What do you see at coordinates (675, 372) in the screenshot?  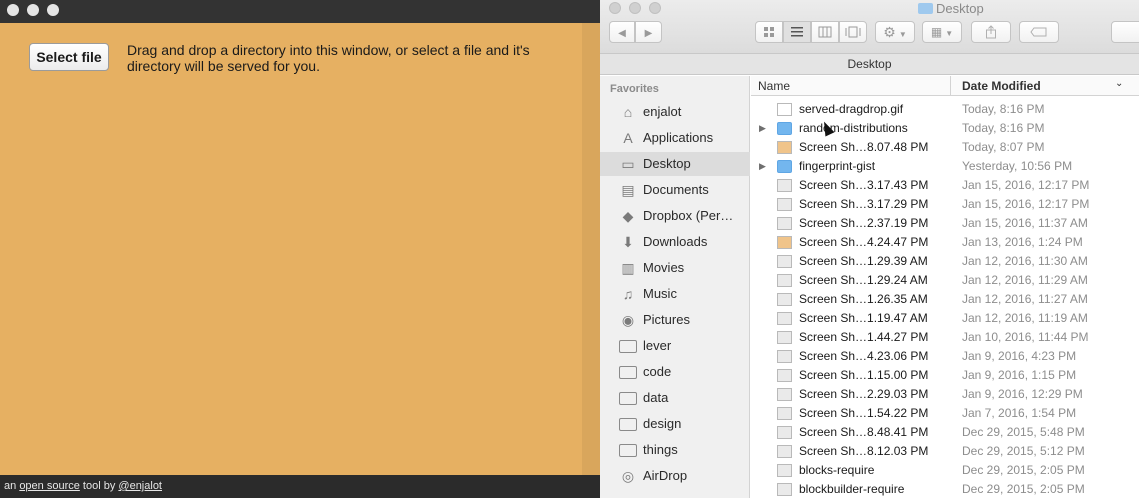 I see `sidebar-item-code: code` at bounding box center [675, 372].